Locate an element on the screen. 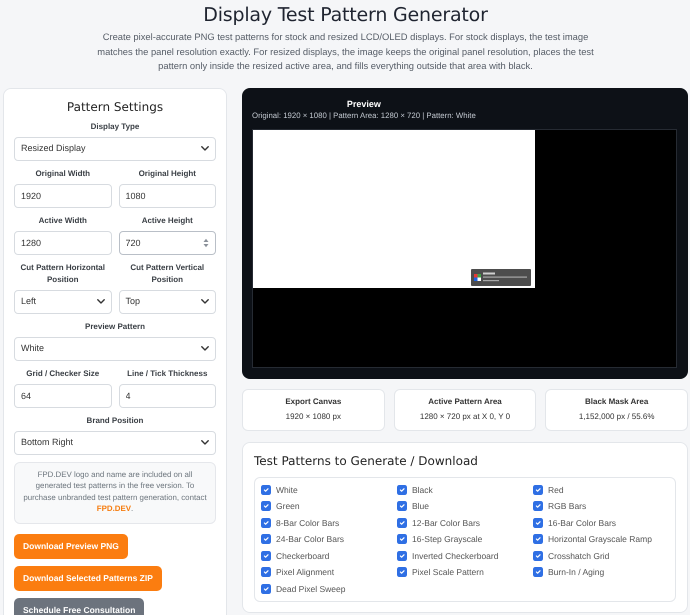  pattern-label: White is located at coordinates (287, 490).